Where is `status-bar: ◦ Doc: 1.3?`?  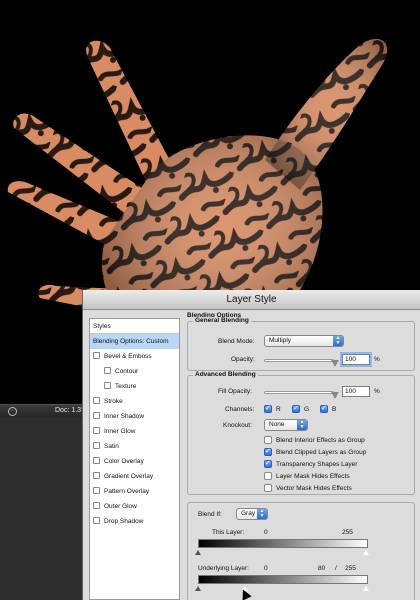
status-bar: ◦ Doc: 1.3? is located at coordinates (42, 411).